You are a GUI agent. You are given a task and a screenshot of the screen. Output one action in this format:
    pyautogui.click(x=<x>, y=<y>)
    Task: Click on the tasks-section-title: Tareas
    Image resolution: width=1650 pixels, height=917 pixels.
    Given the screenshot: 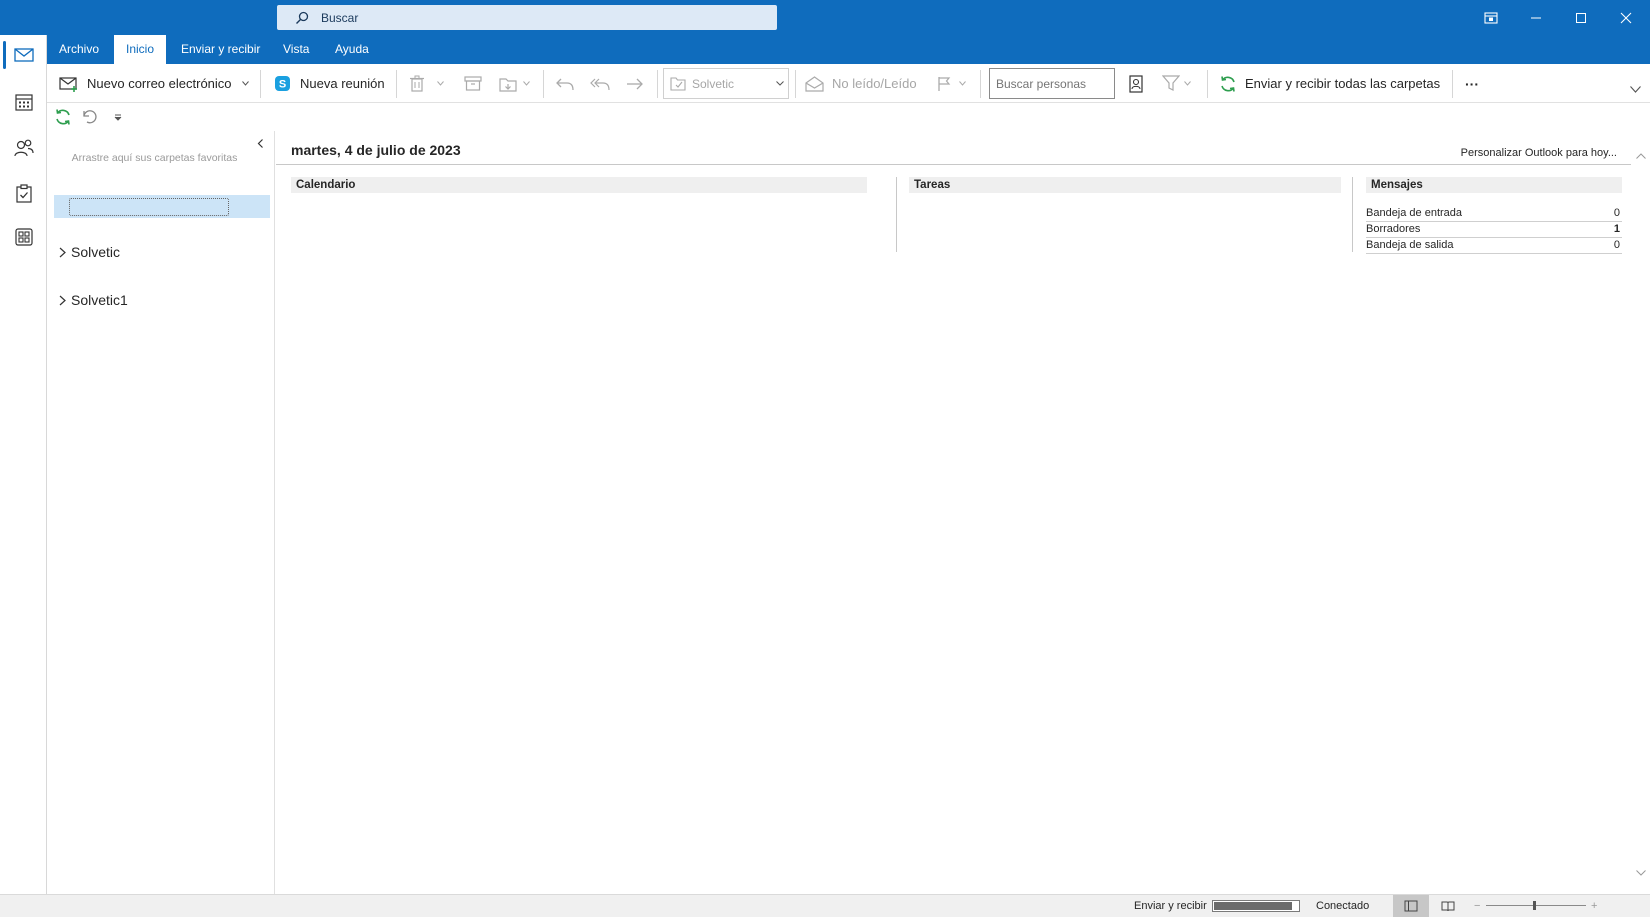 What is the action you would take?
    pyautogui.click(x=1125, y=185)
    